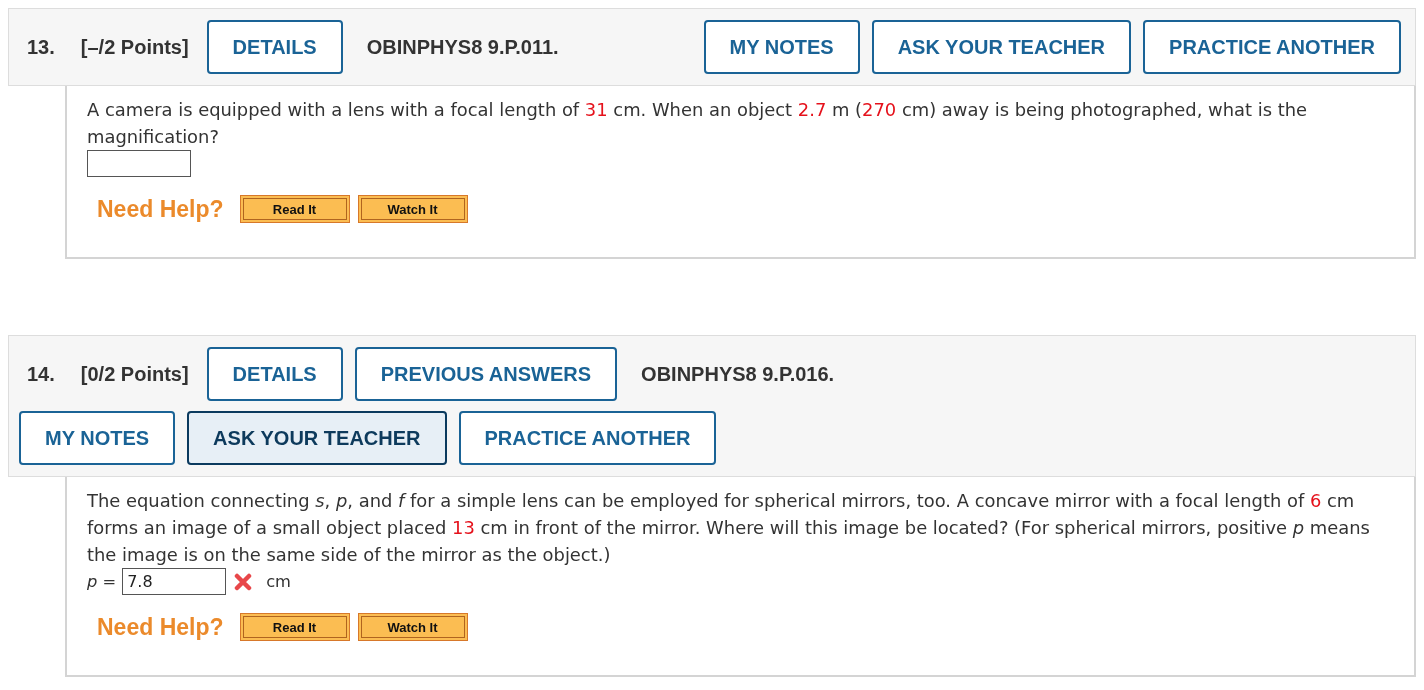  I want to click on problem-number: 13., so click(41, 47).